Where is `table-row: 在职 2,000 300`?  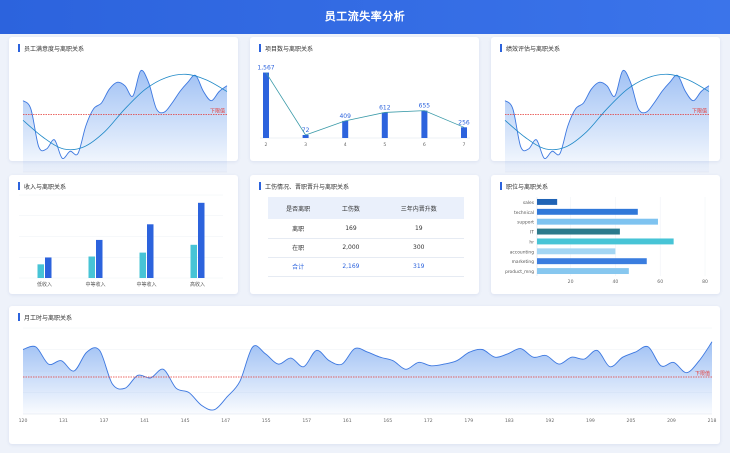 table-row: 在职 2,000 300 is located at coordinates (366, 248).